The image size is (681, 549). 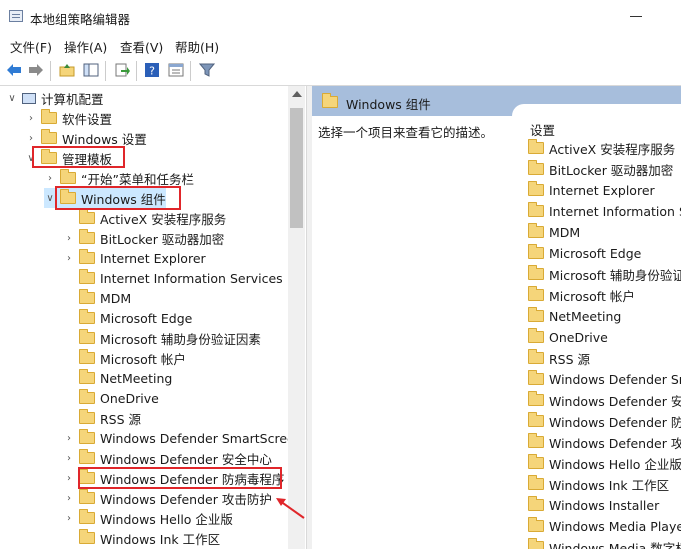 What do you see at coordinates (340, 71) in the screenshot?
I see `toolbar: ?` at bounding box center [340, 71].